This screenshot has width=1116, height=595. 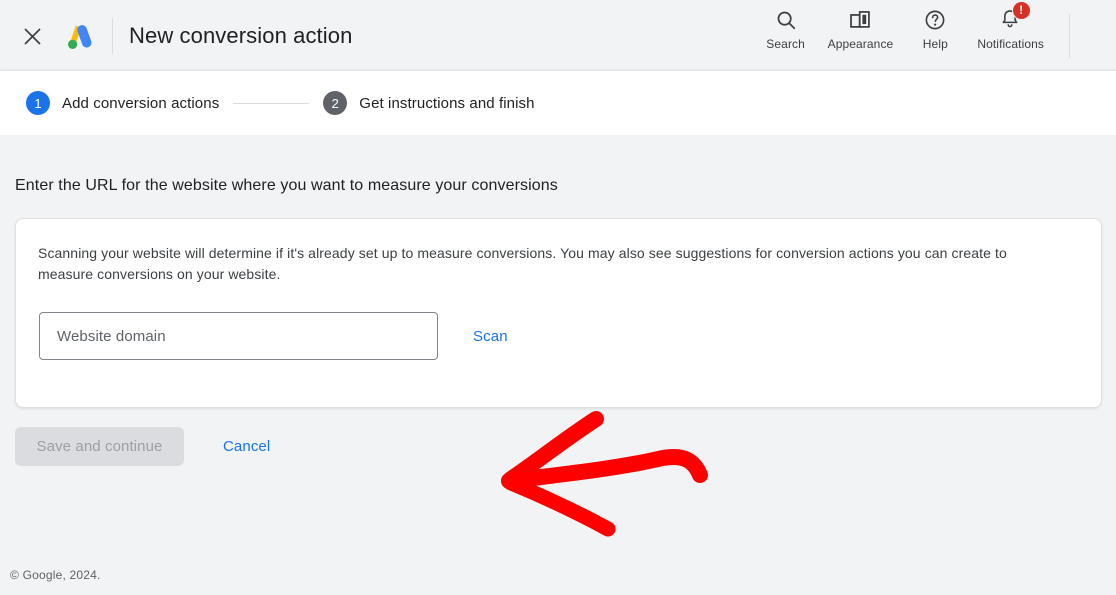 What do you see at coordinates (246, 446) in the screenshot?
I see `cancel-button: Cancel` at bounding box center [246, 446].